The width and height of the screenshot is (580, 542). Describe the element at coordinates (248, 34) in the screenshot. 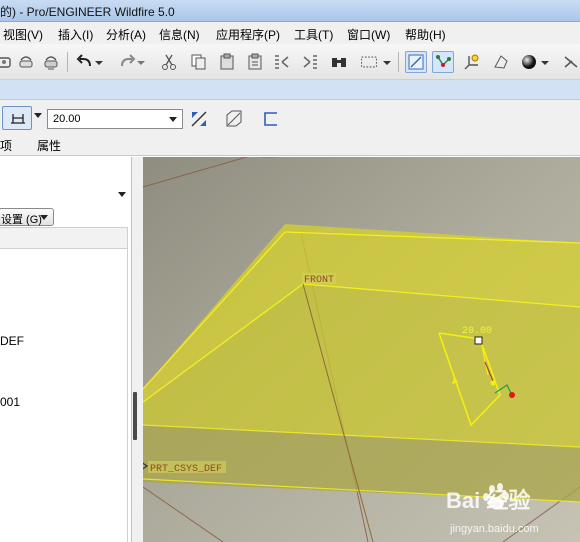

I see `menu-applications: 应用程序(P)` at that location.